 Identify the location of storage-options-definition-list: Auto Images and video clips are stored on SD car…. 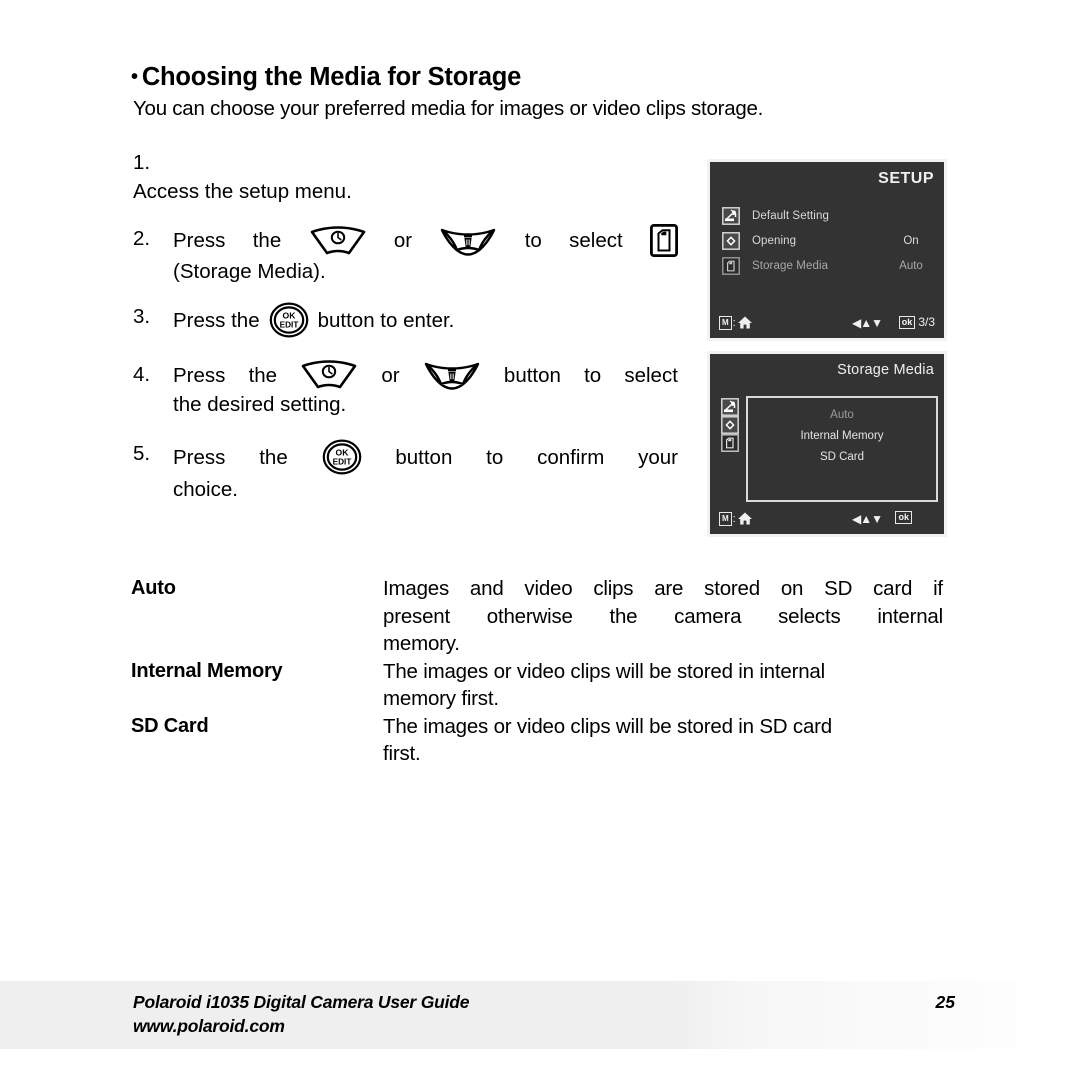
(541, 671).